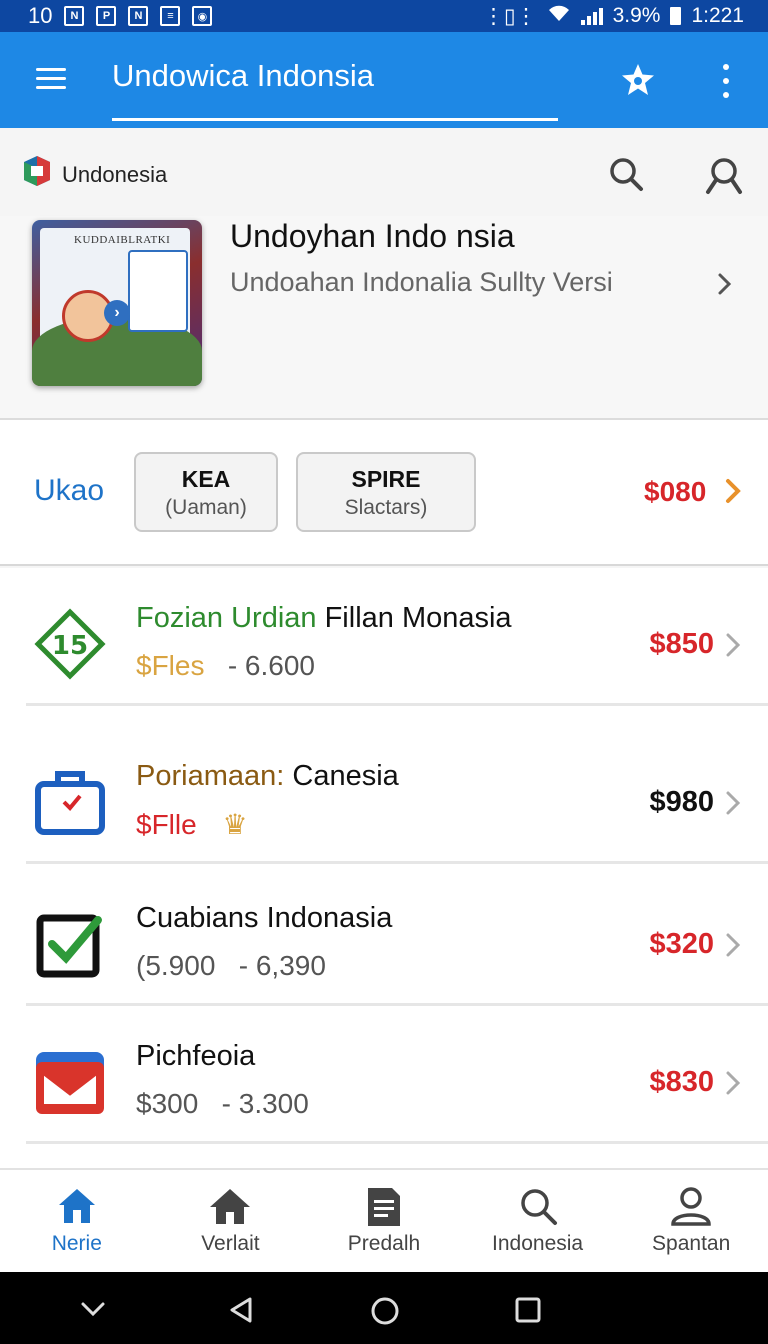  Describe the element at coordinates (384, 1243) in the screenshot. I see `nav-label: Predalh` at that location.